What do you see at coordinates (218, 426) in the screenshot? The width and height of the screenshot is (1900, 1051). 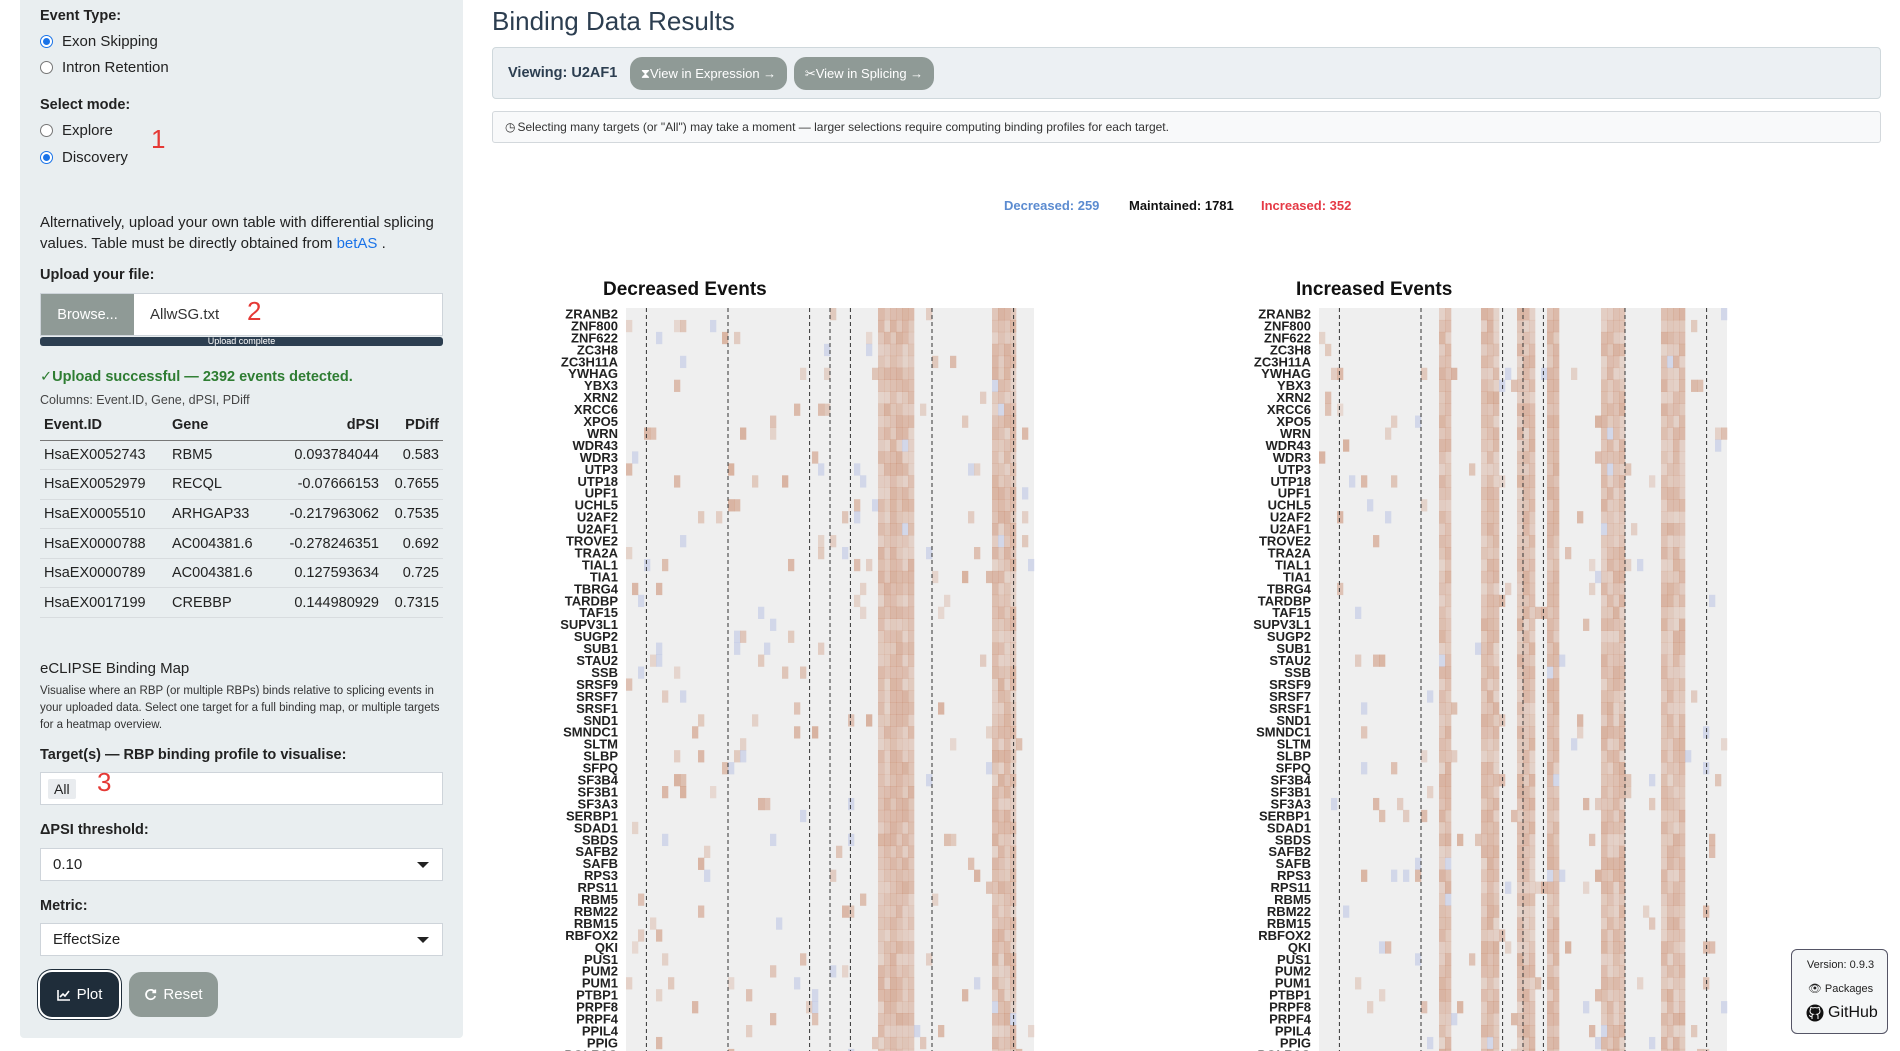 I see `col-gene: Gene` at bounding box center [218, 426].